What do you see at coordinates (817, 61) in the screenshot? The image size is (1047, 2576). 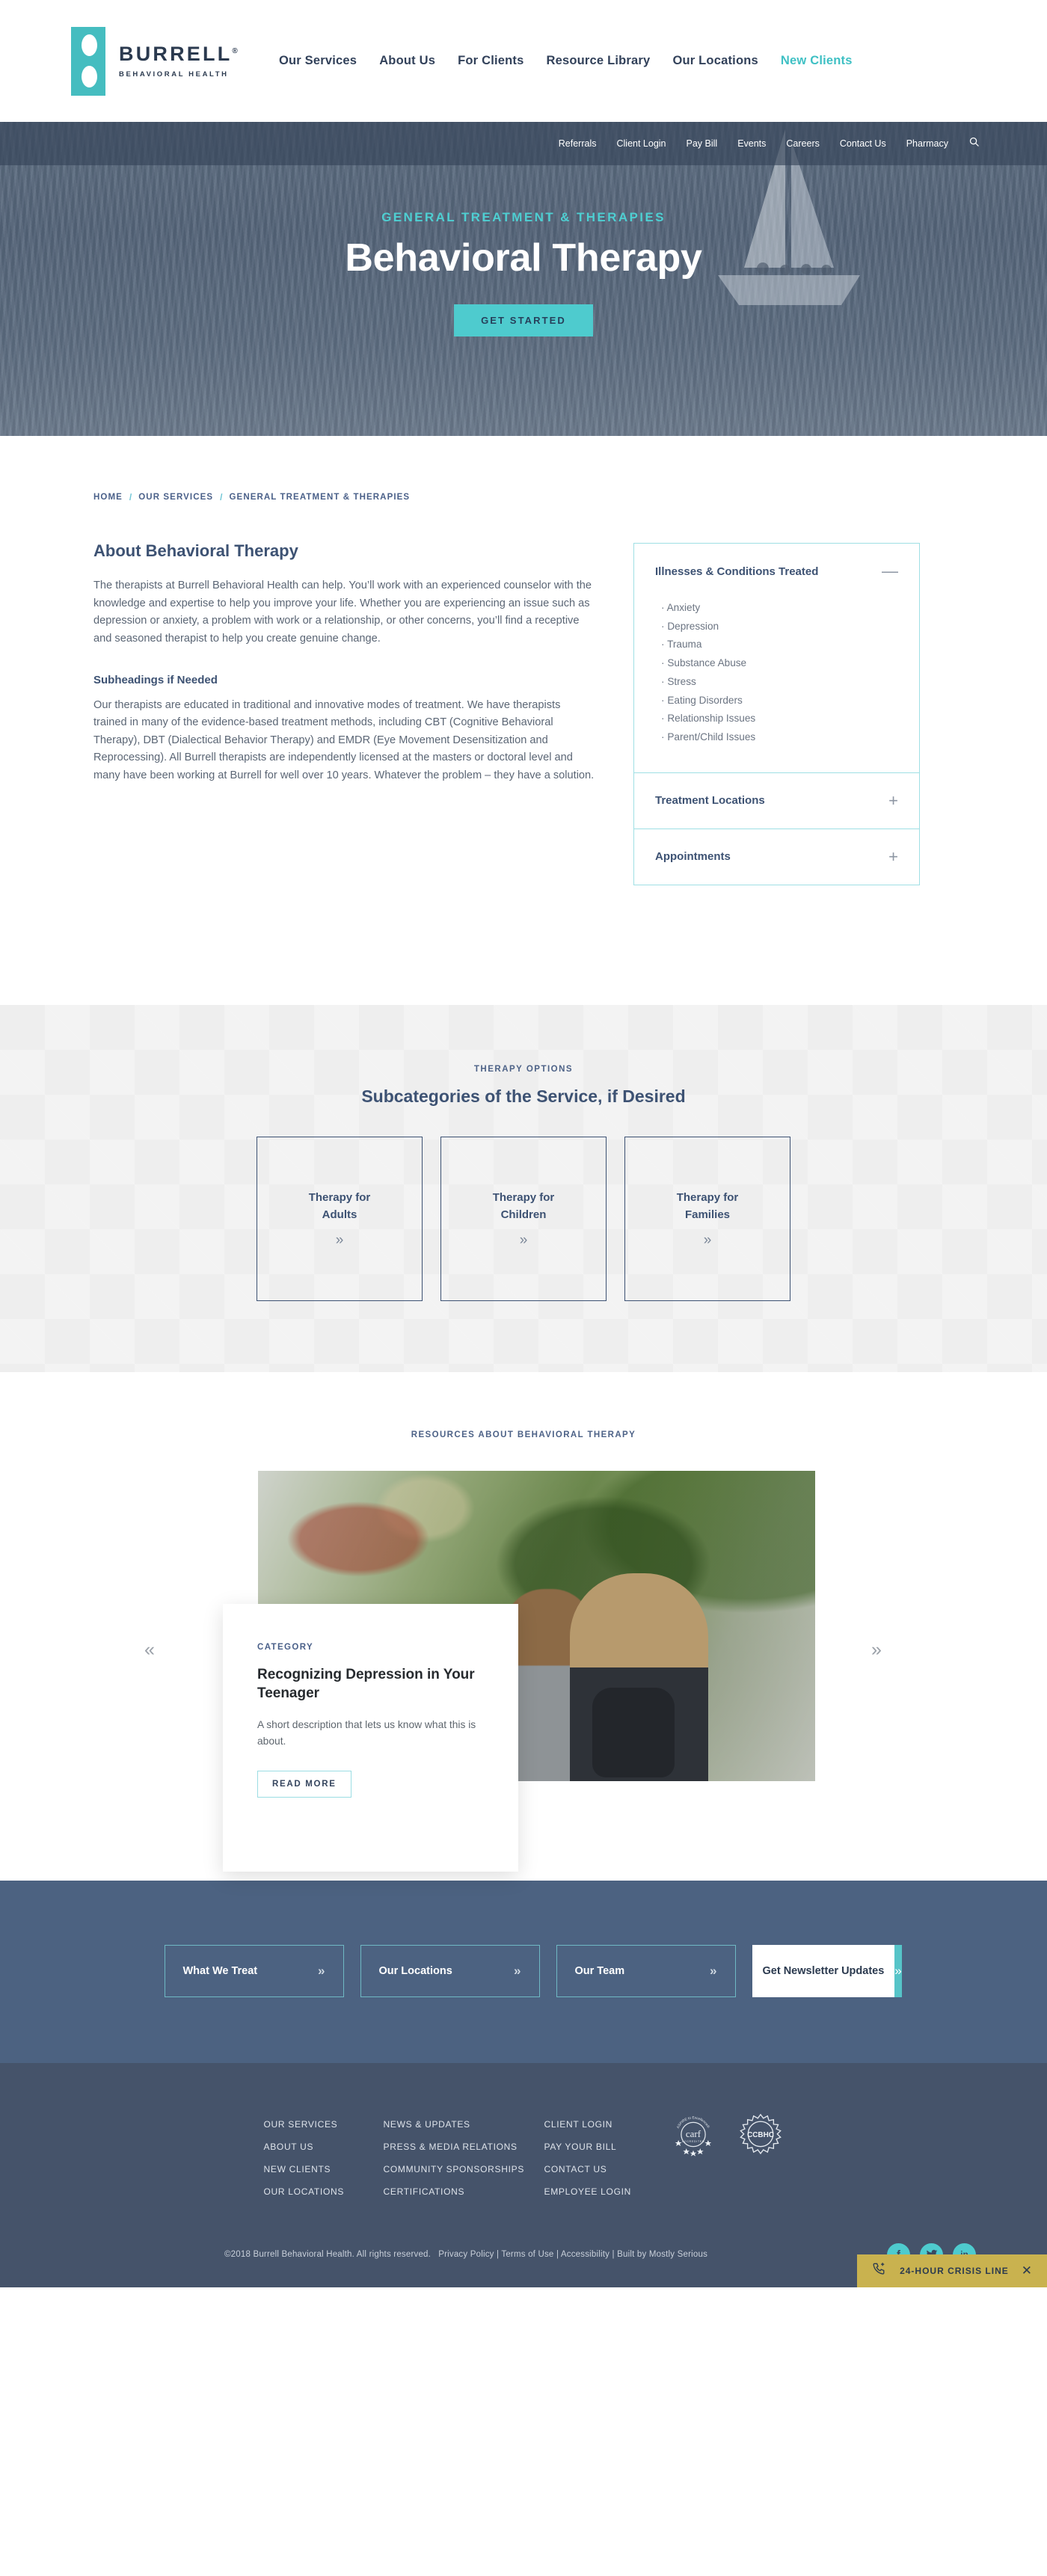 I see `nav-item-new-clients: New Clients` at bounding box center [817, 61].